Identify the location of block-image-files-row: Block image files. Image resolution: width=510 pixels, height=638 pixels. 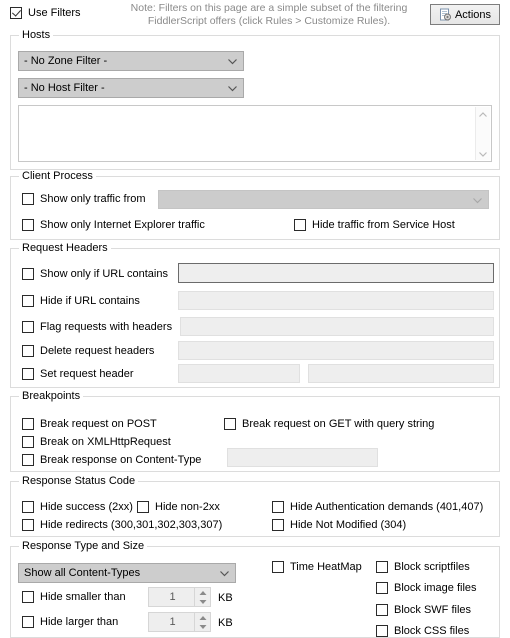
(426, 588).